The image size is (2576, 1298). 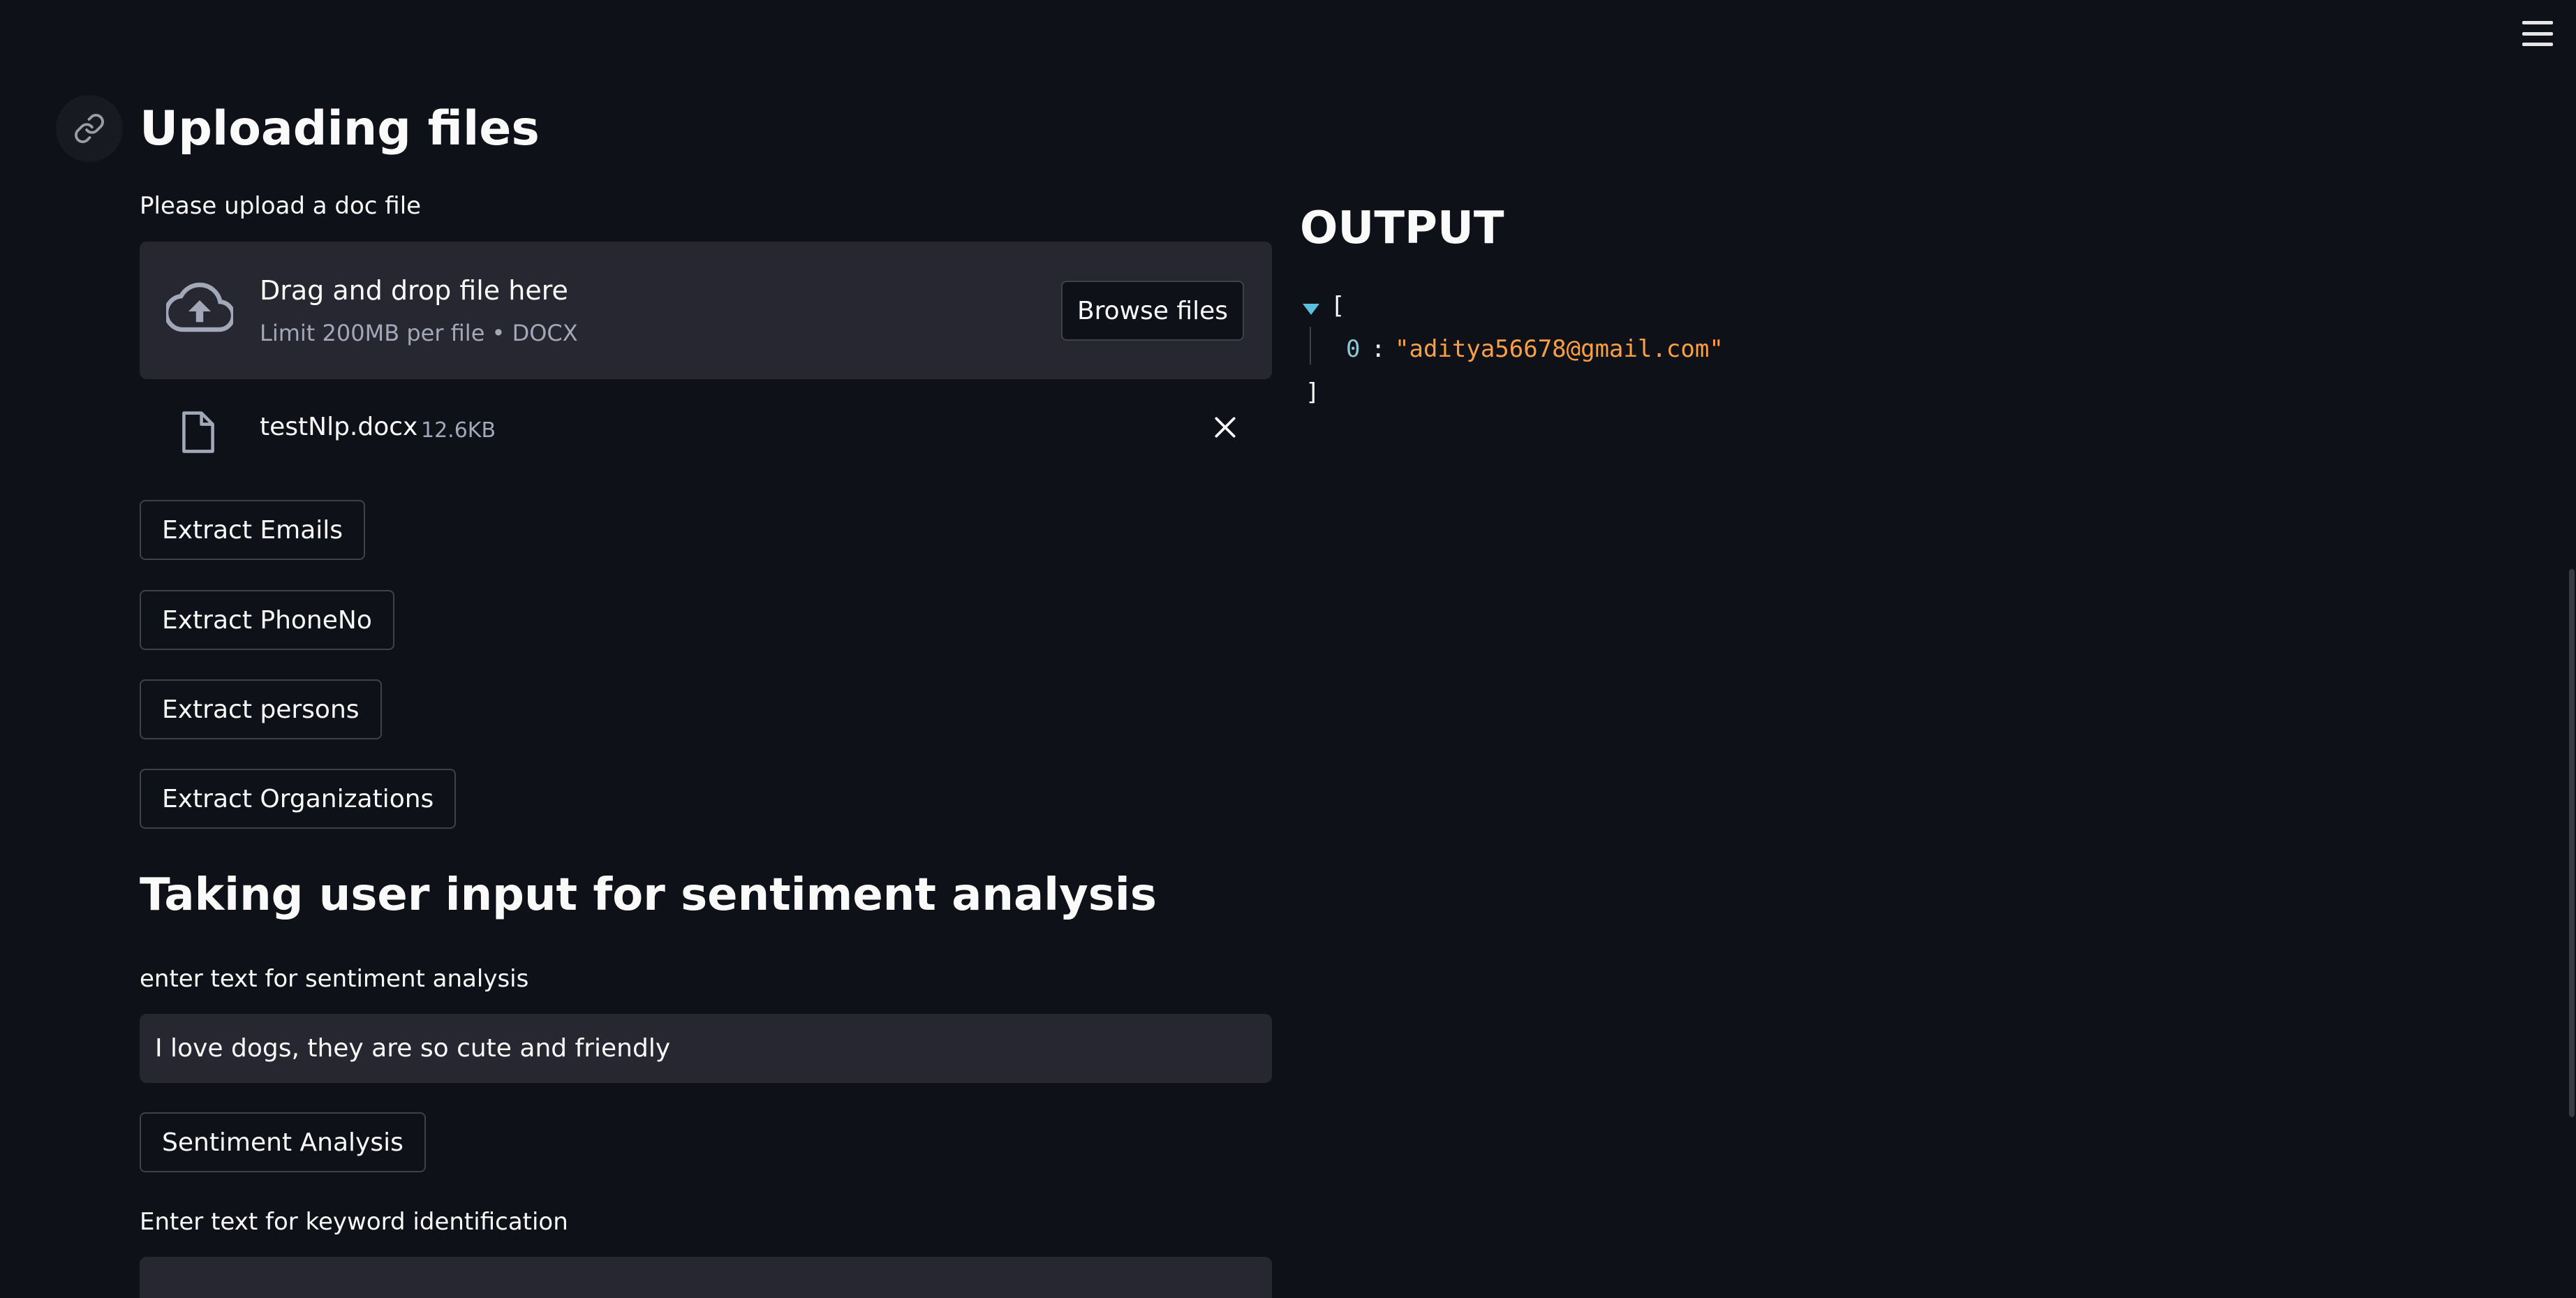 I want to click on sentiment-text-input, so click(x=706, y=1048).